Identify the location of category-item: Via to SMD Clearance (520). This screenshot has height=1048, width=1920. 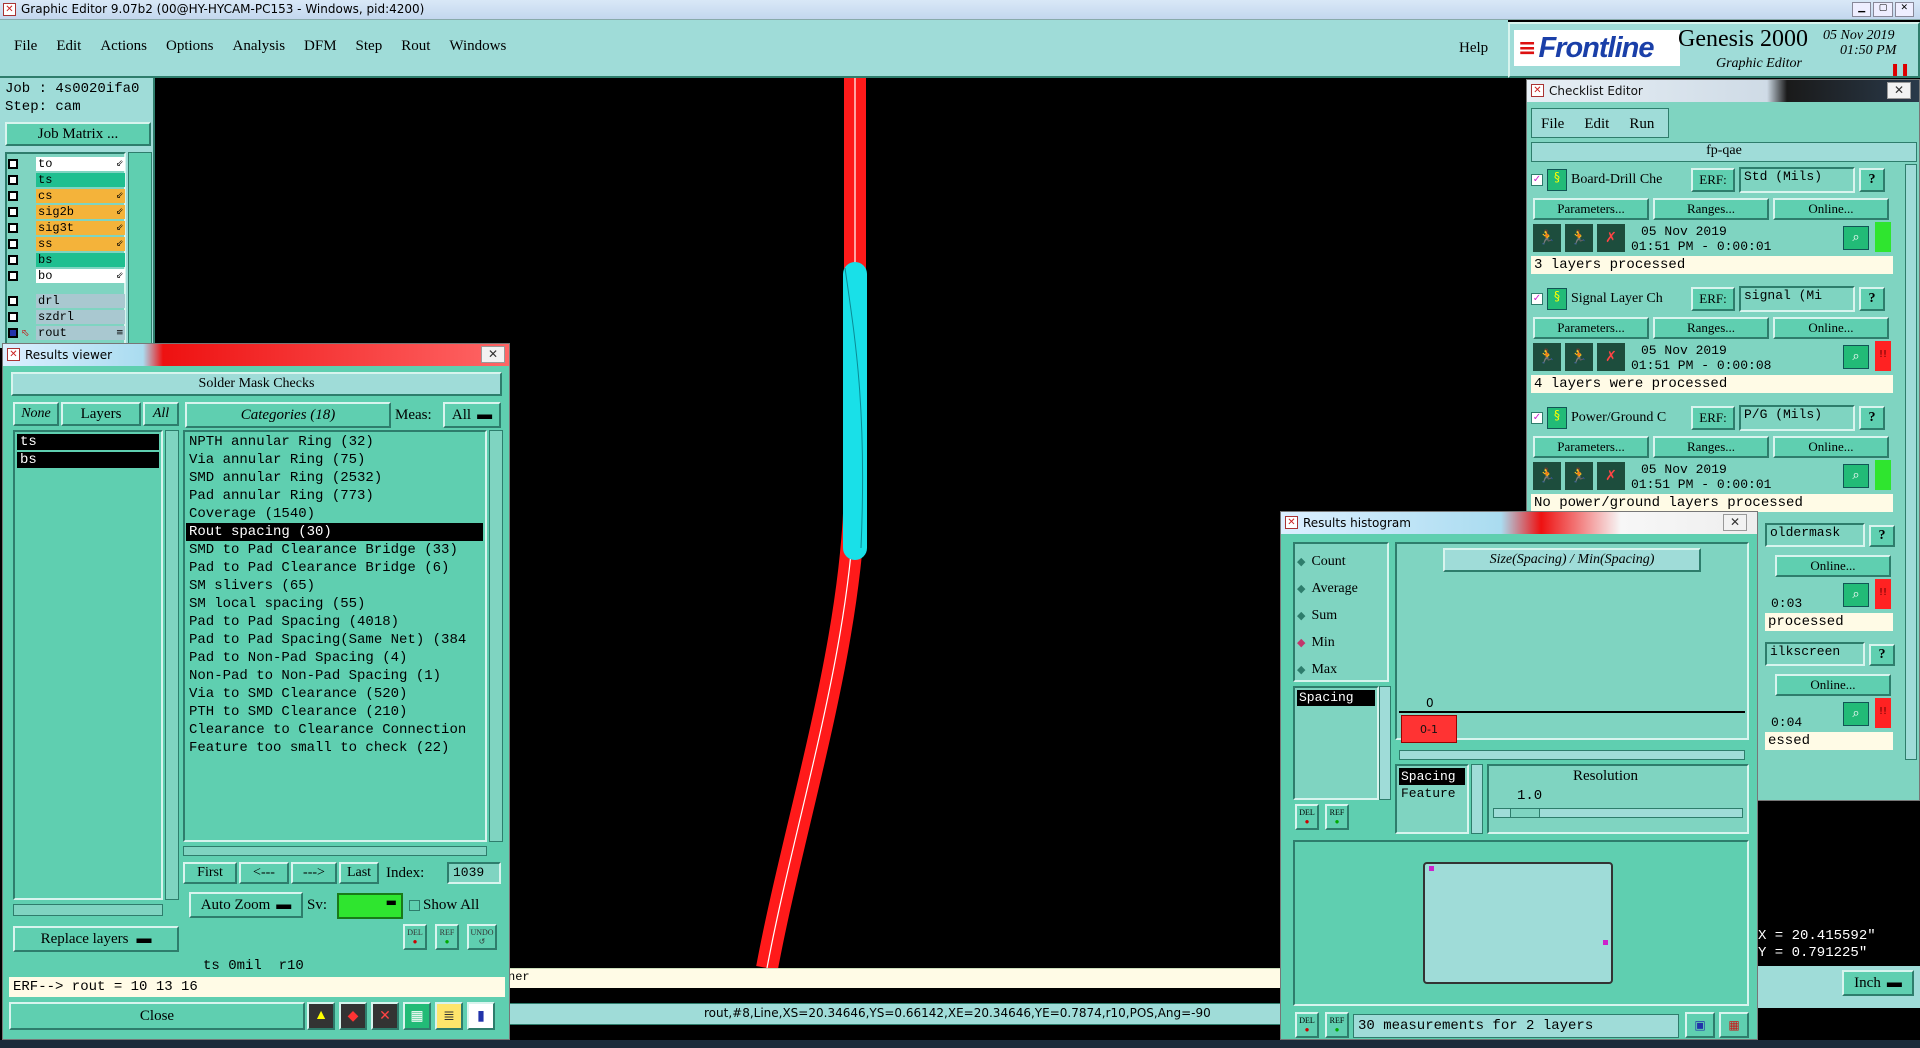
(334, 694).